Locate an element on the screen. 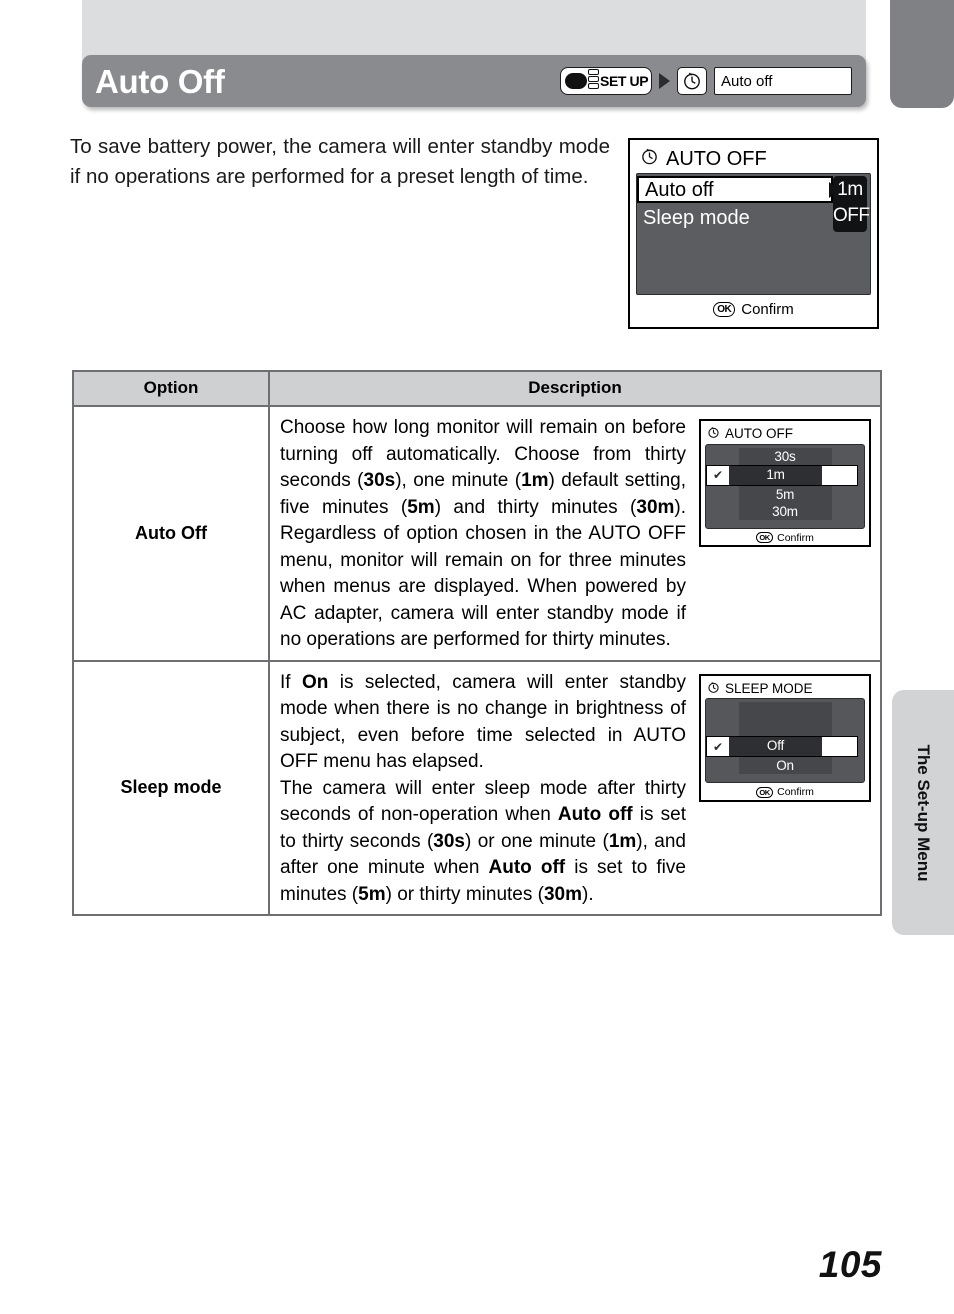  lcd-menu-body: Auto off Sleep mode 1m OFF is located at coordinates (753, 234).